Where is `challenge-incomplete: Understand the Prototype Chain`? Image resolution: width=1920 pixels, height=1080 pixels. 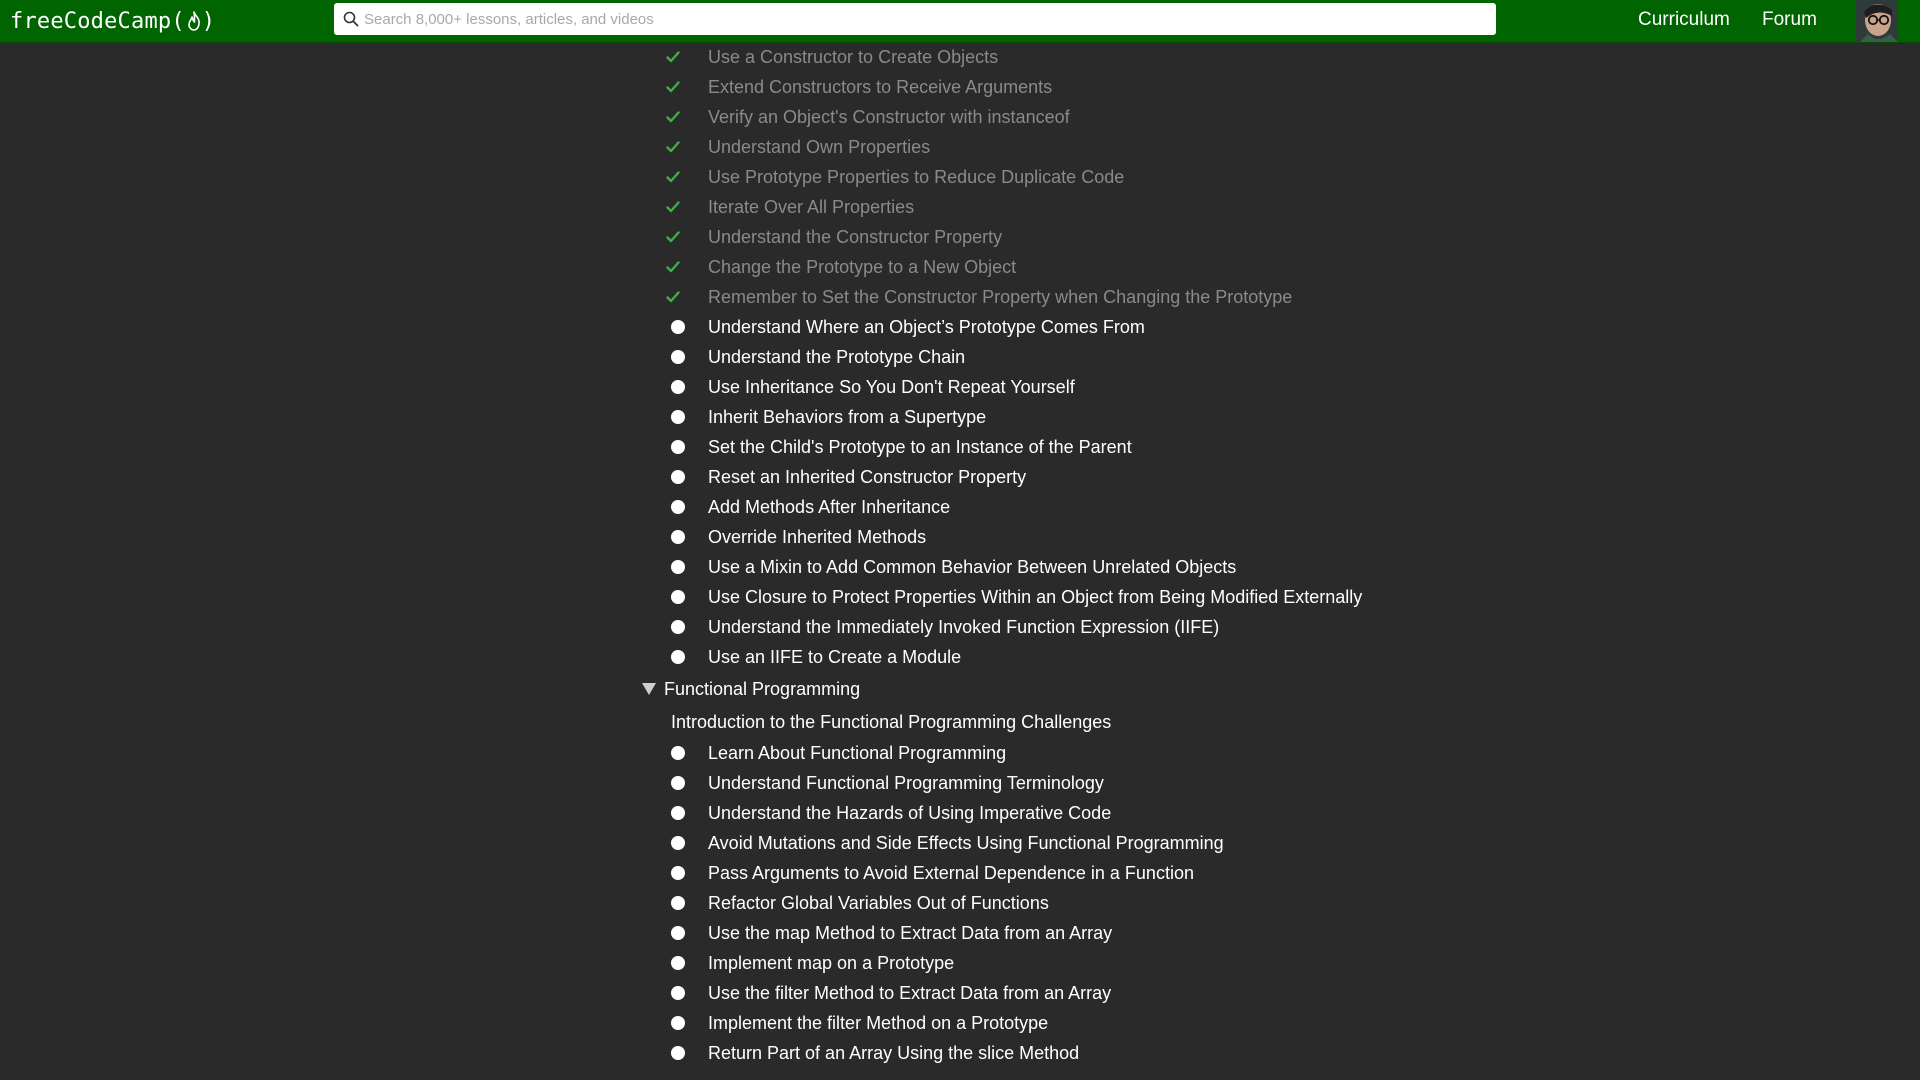 challenge-incomplete: Understand the Prototype Chain is located at coordinates (815, 357).